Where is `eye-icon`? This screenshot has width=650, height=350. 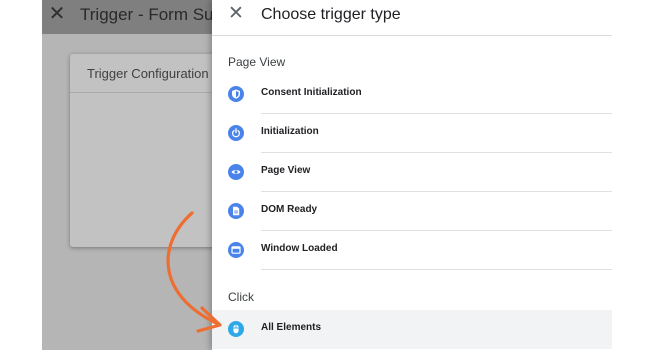 eye-icon is located at coordinates (236, 172).